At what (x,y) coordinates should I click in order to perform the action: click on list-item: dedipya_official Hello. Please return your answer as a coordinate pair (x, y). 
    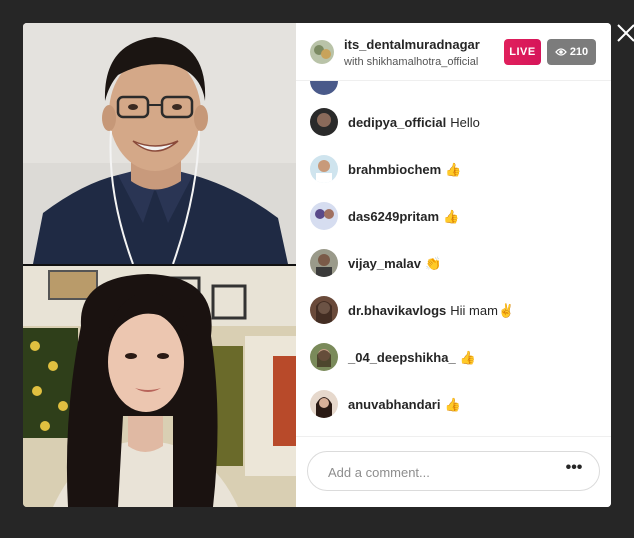
    Looking at the image, I should click on (455, 123).